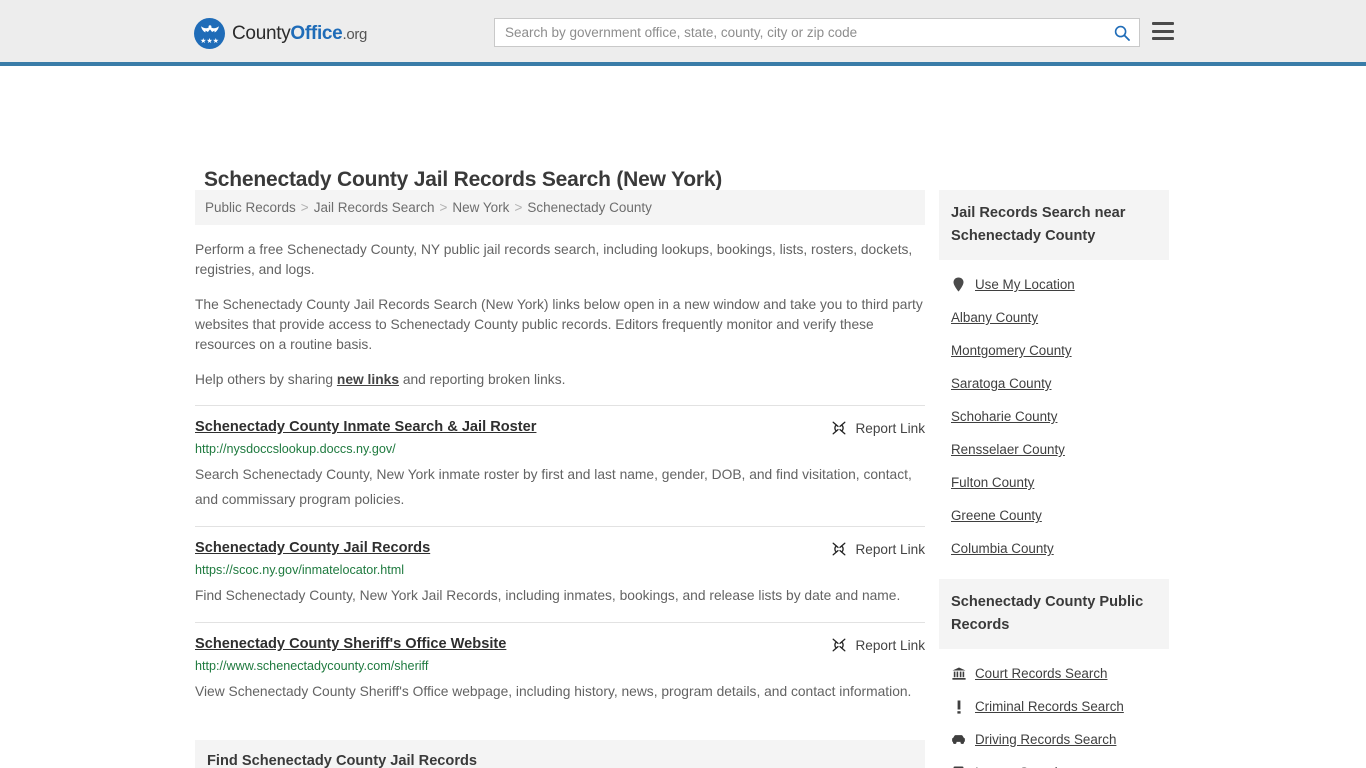  I want to click on breadcrumb-item-schenectady-county: Schenectady County, so click(589, 207).